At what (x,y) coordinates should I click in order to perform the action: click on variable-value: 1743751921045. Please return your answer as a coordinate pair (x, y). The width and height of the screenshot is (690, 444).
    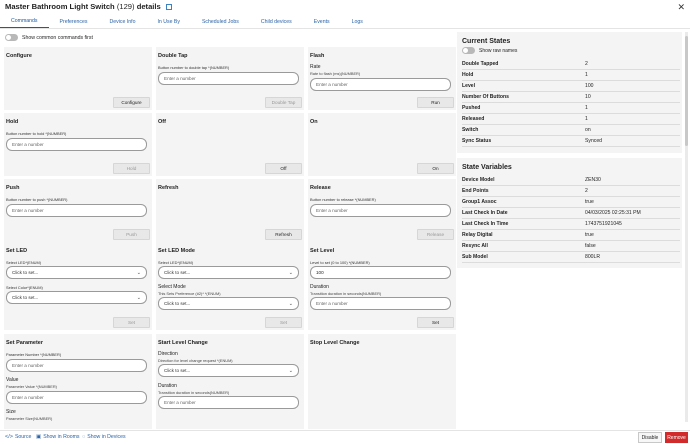
    Looking at the image, I should click on (603, 224).